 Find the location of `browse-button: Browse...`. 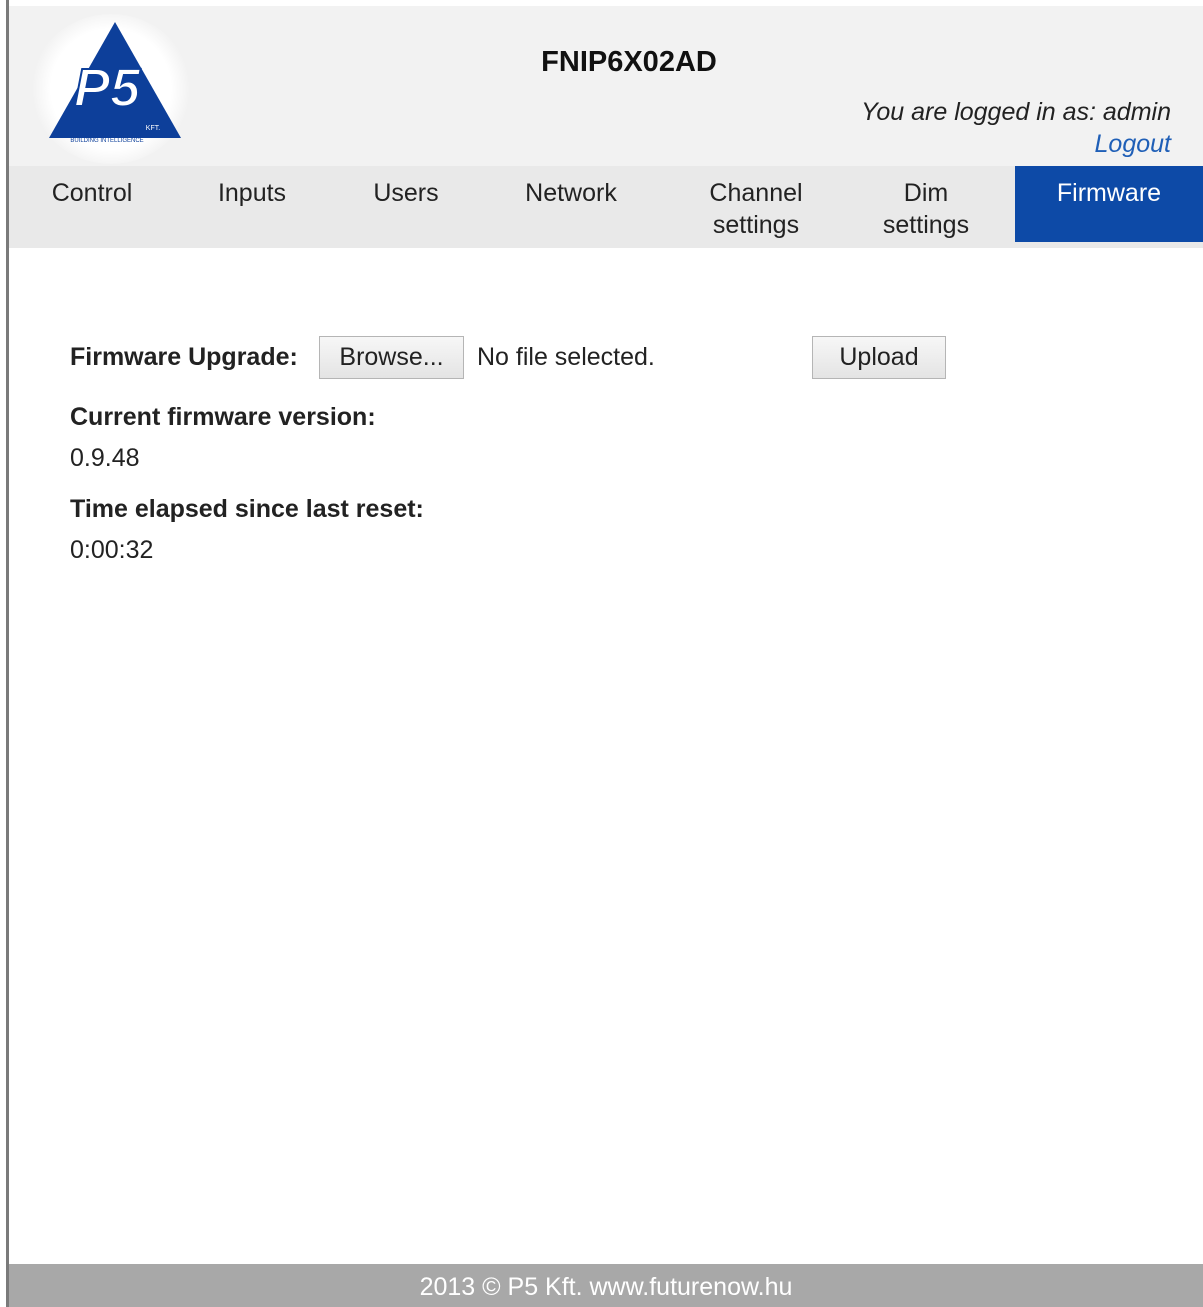

browse-button: Browse... is located at coordinates (391, 357).